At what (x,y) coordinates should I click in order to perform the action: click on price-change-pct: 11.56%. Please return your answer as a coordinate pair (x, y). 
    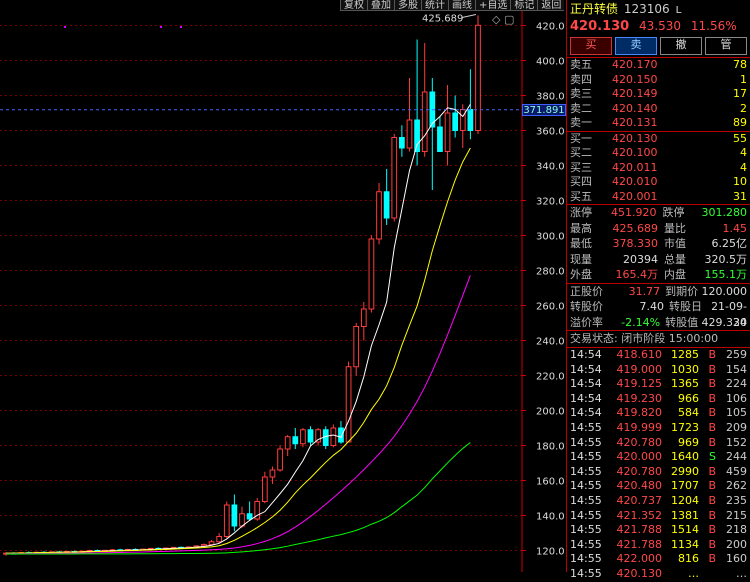
    Looking at the image, I should click on (713, 26).